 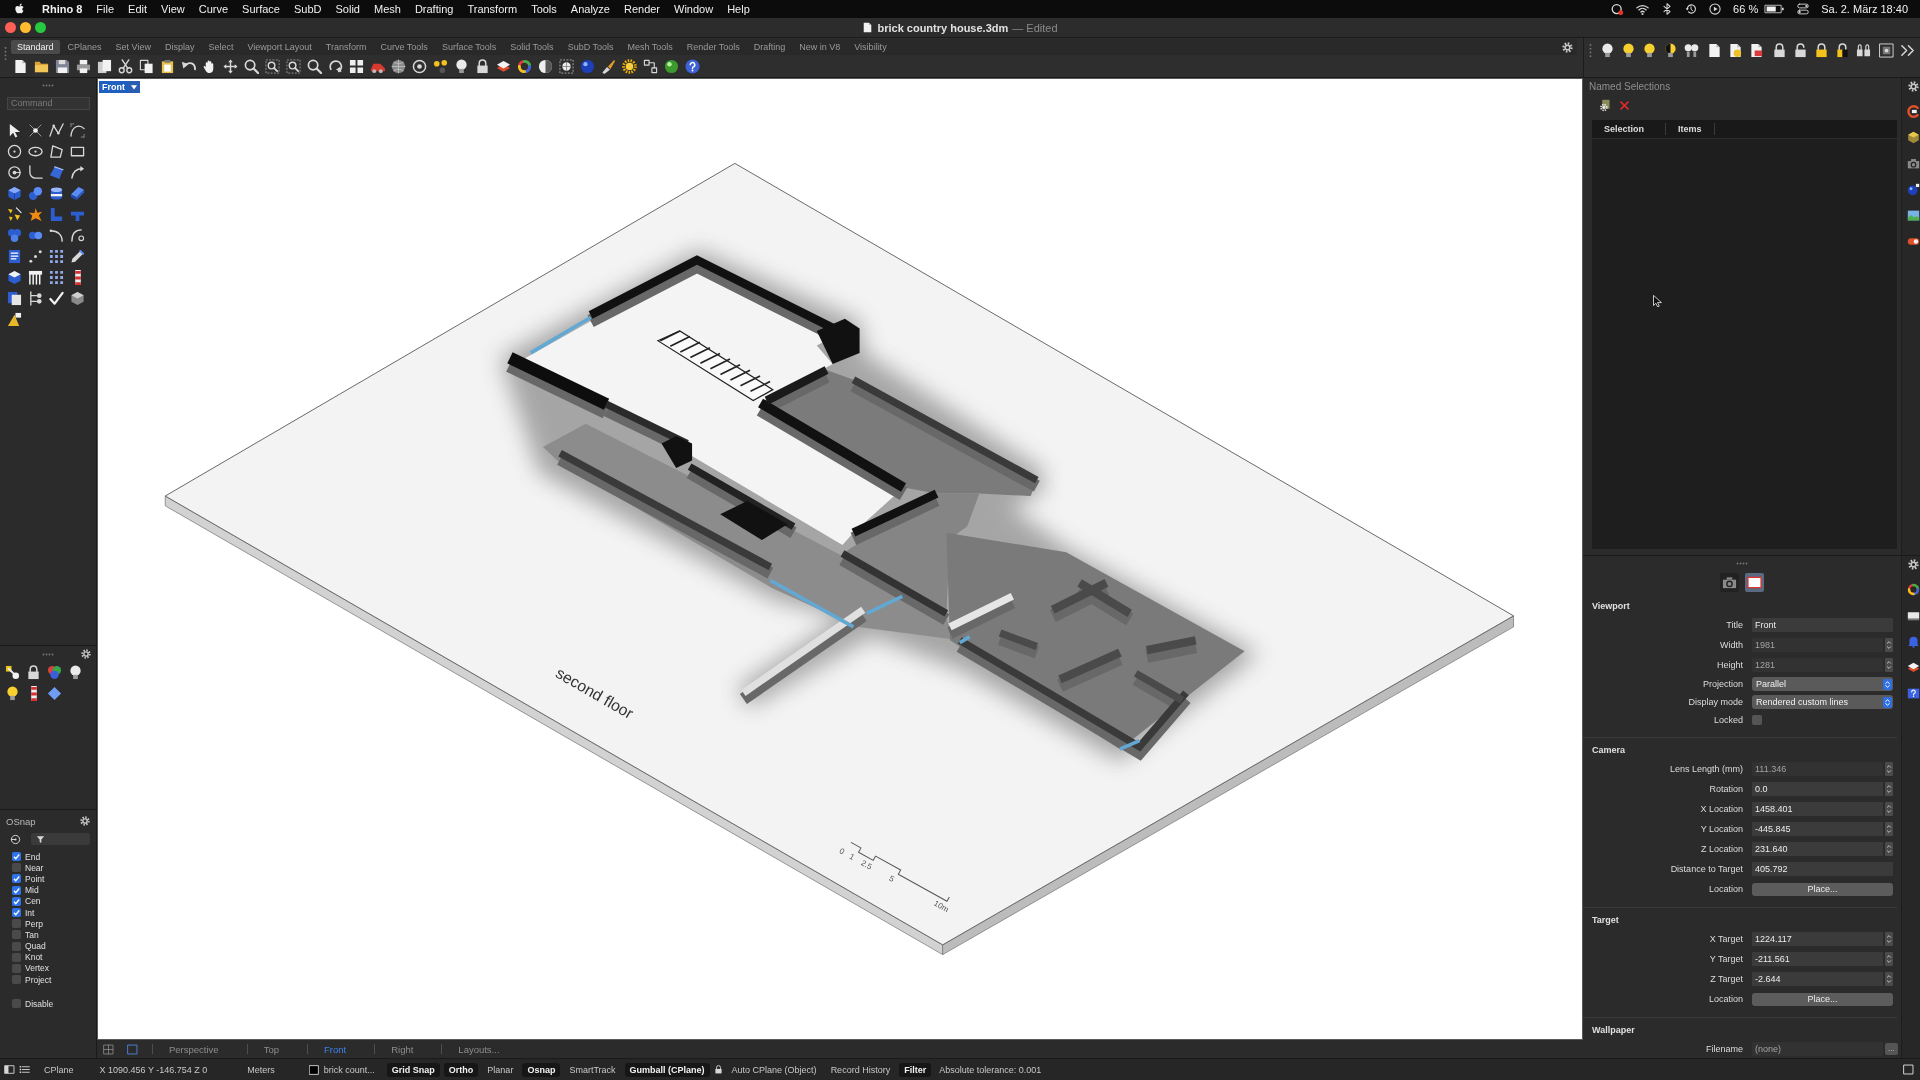 I want to click on clipboard-icon, so click(x=167, y=66).